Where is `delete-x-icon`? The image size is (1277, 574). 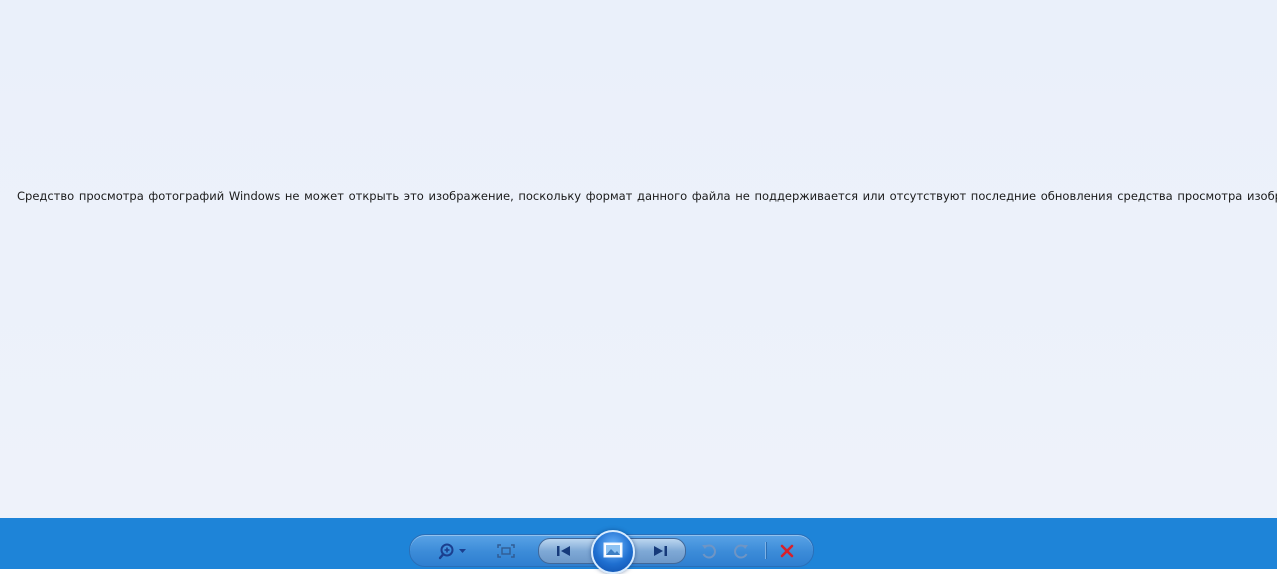
delete-x-icon is located at coordinates (787, 551).